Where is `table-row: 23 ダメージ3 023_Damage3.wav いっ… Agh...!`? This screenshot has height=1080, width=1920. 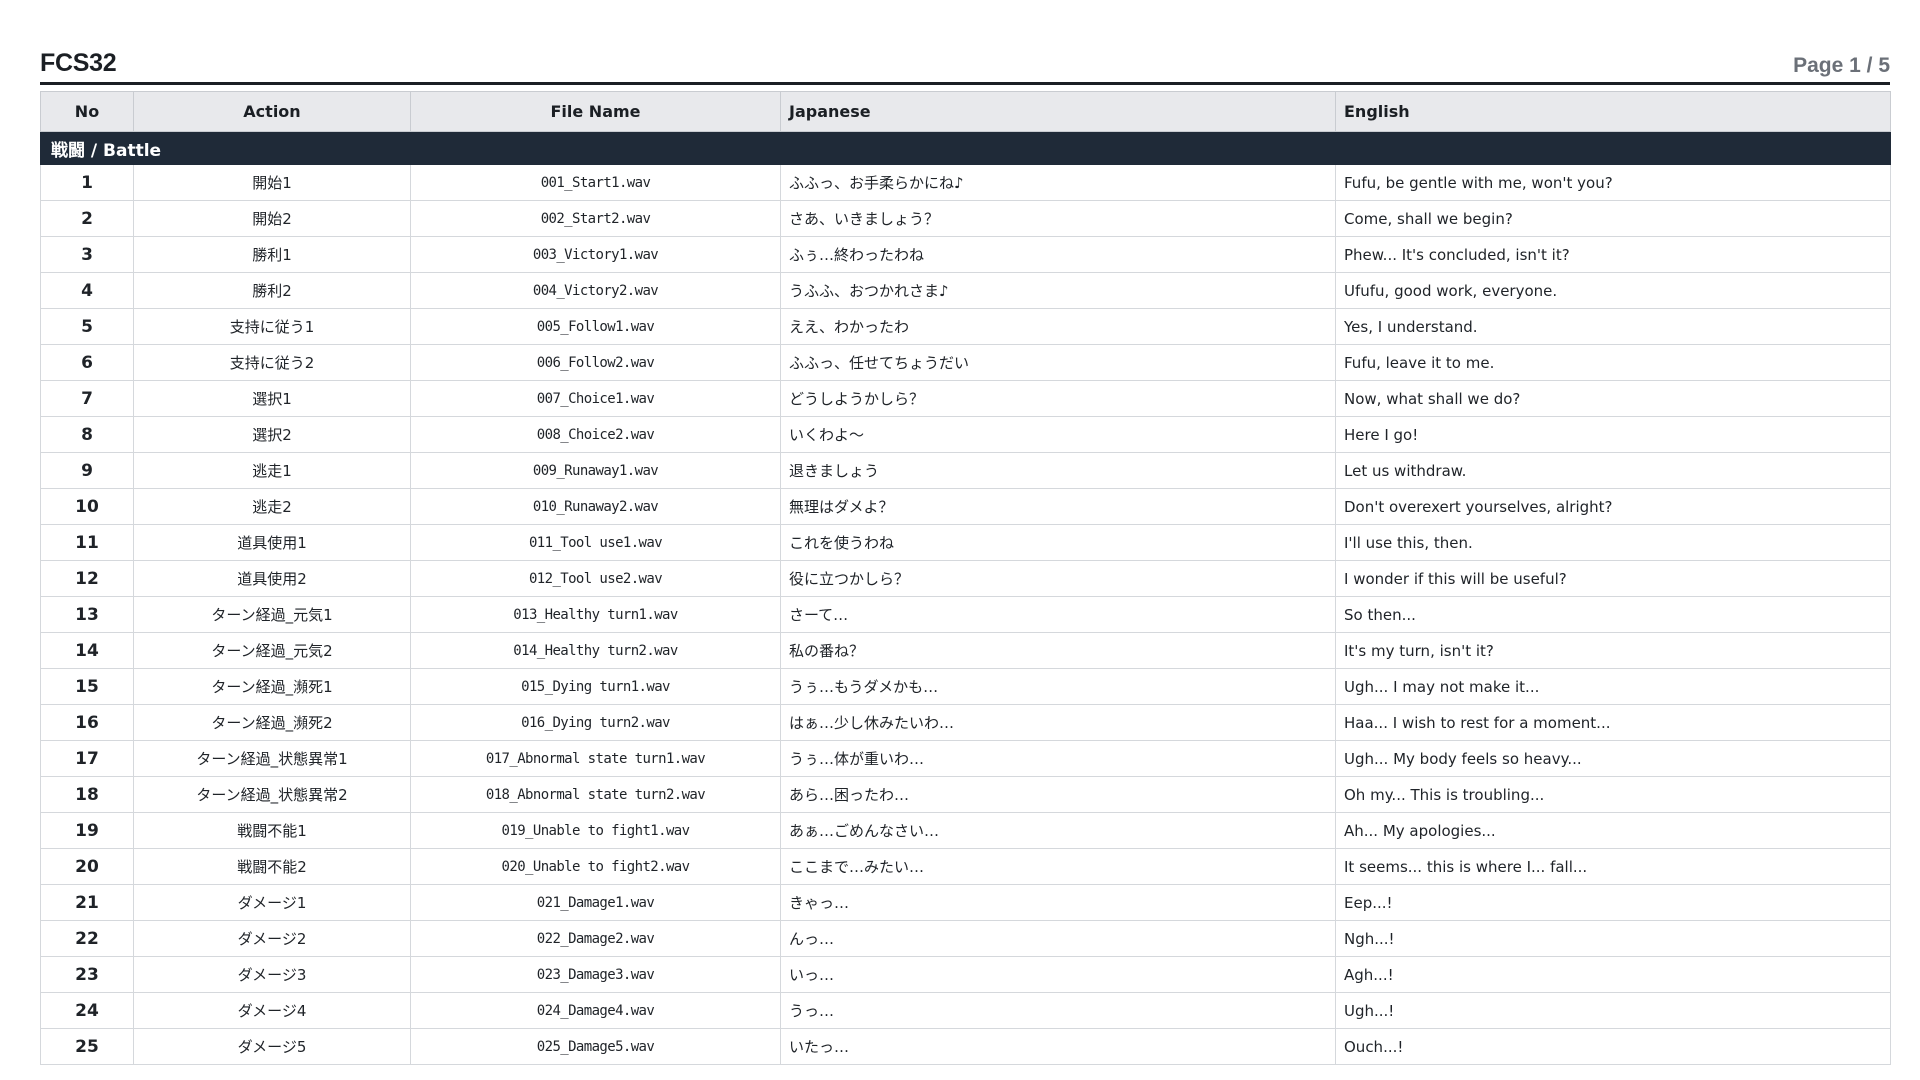
table-row: 23 ダメージ3 023_Damage3.wav いっ… Agh...! is located at coordinates (965, 974).